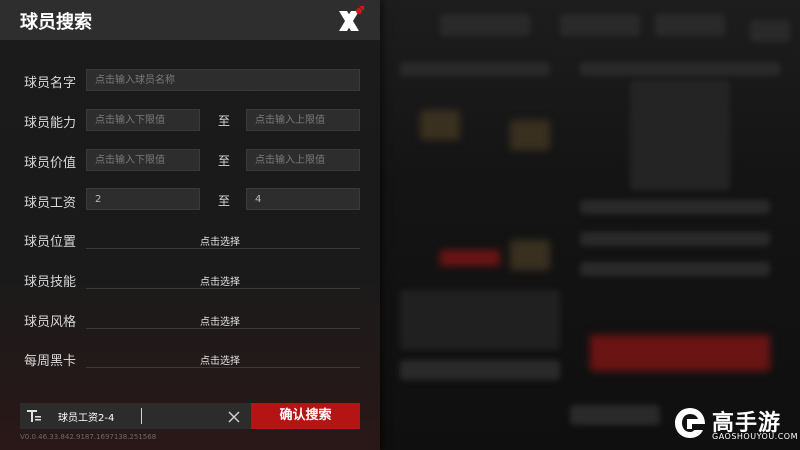 Image resolution: width=800 pixels, height=450 pixels. I want to click on query-summary-text: 球员工资2-4, so click(86, 418).